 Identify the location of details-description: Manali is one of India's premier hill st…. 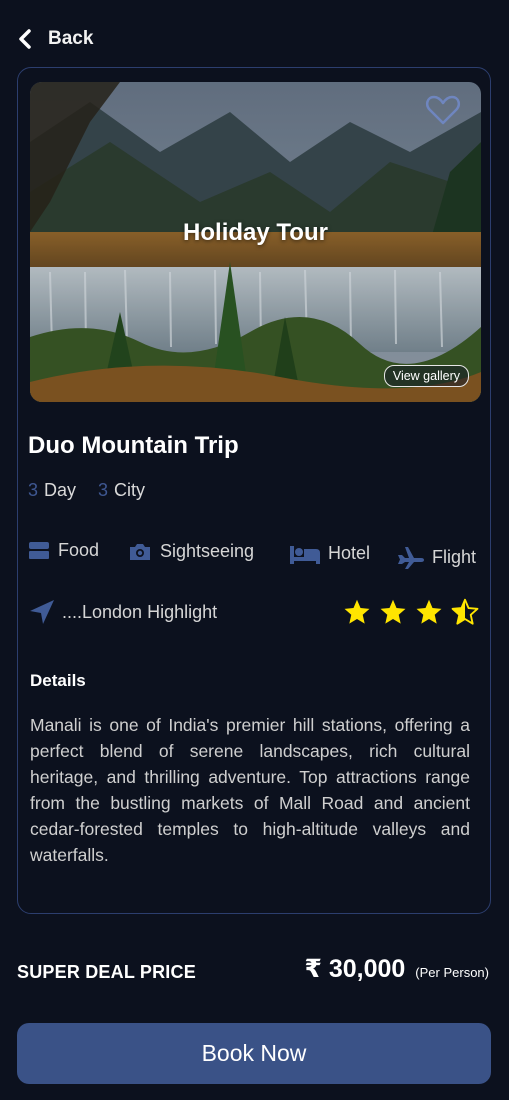
(250, 790).